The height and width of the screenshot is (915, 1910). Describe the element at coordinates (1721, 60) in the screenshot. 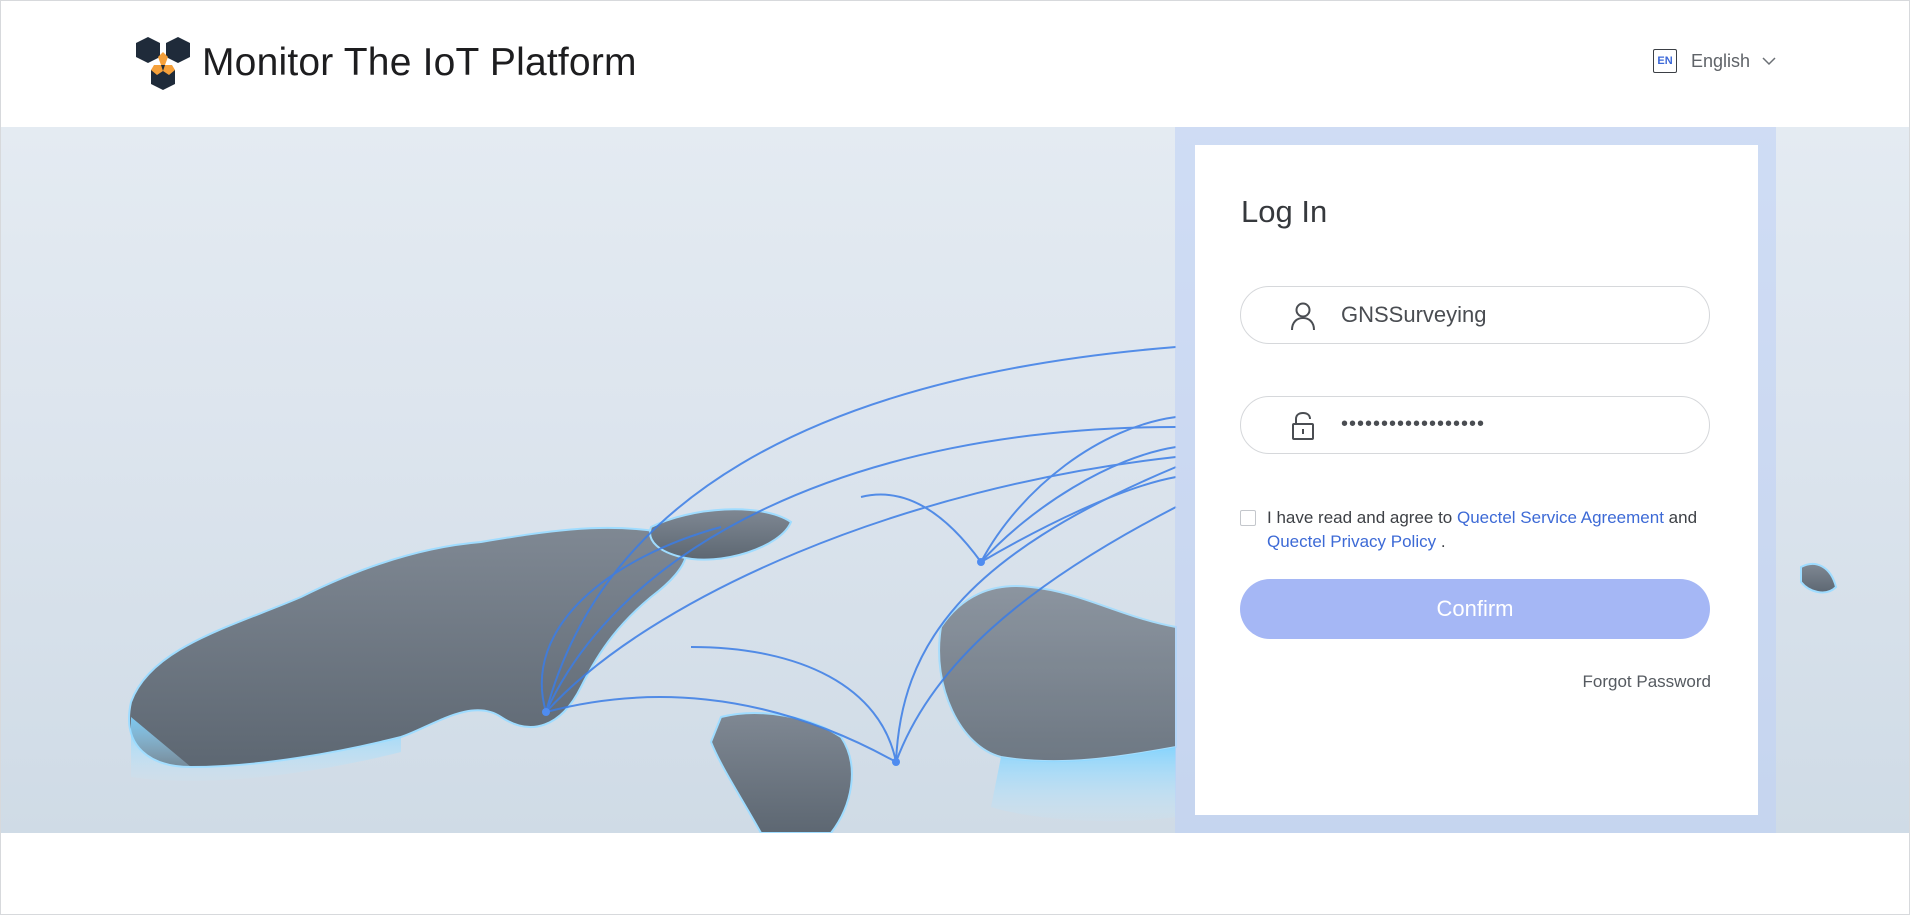

I see `language-label: English` at that location.